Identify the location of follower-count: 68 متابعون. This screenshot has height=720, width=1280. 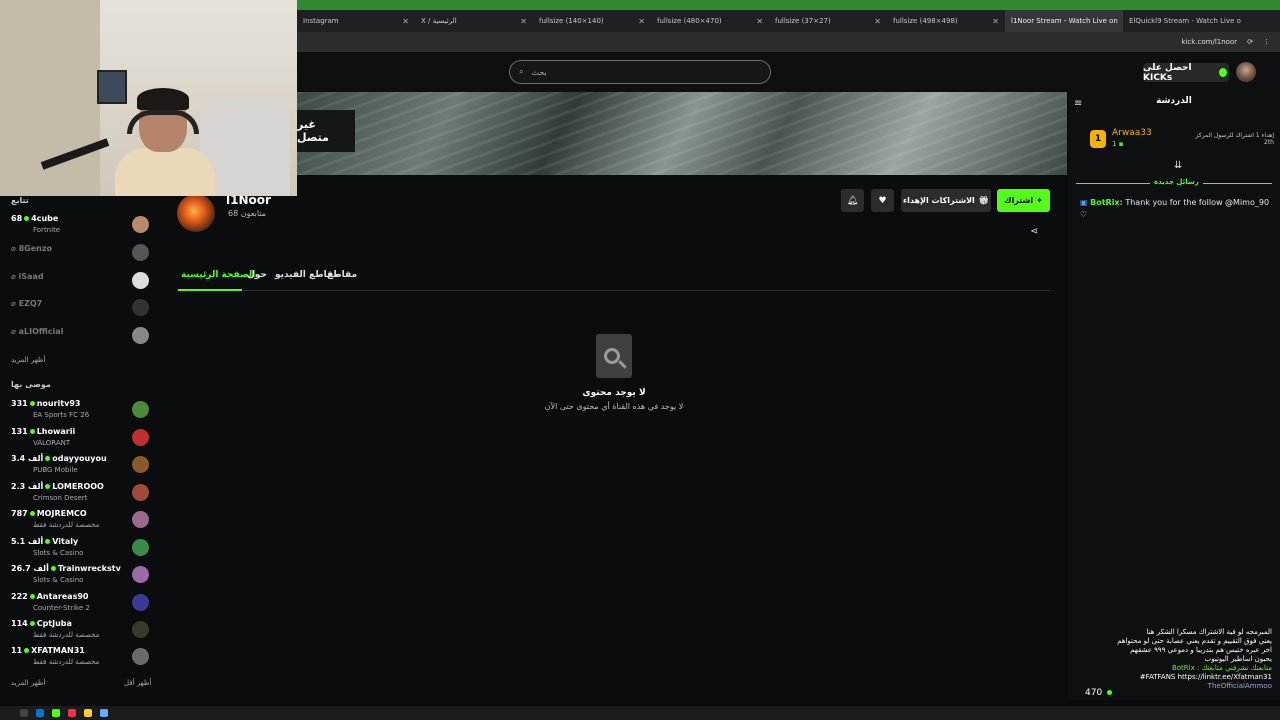
(247, 213).